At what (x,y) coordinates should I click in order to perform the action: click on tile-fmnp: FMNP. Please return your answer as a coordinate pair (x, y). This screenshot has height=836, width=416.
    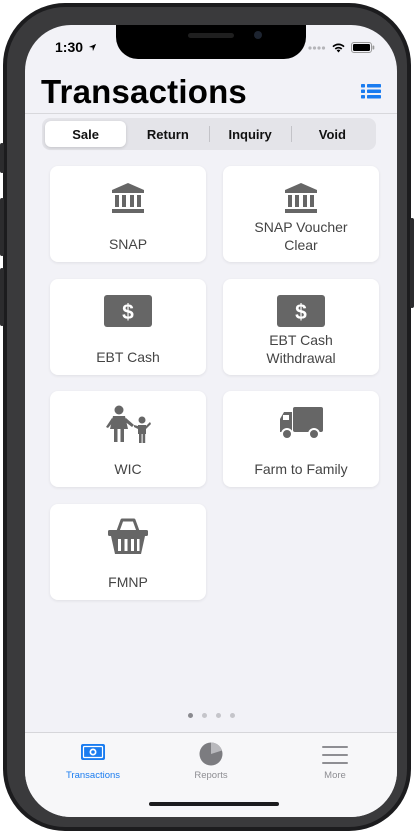
    Looking at the image, I should click on (128, 552).